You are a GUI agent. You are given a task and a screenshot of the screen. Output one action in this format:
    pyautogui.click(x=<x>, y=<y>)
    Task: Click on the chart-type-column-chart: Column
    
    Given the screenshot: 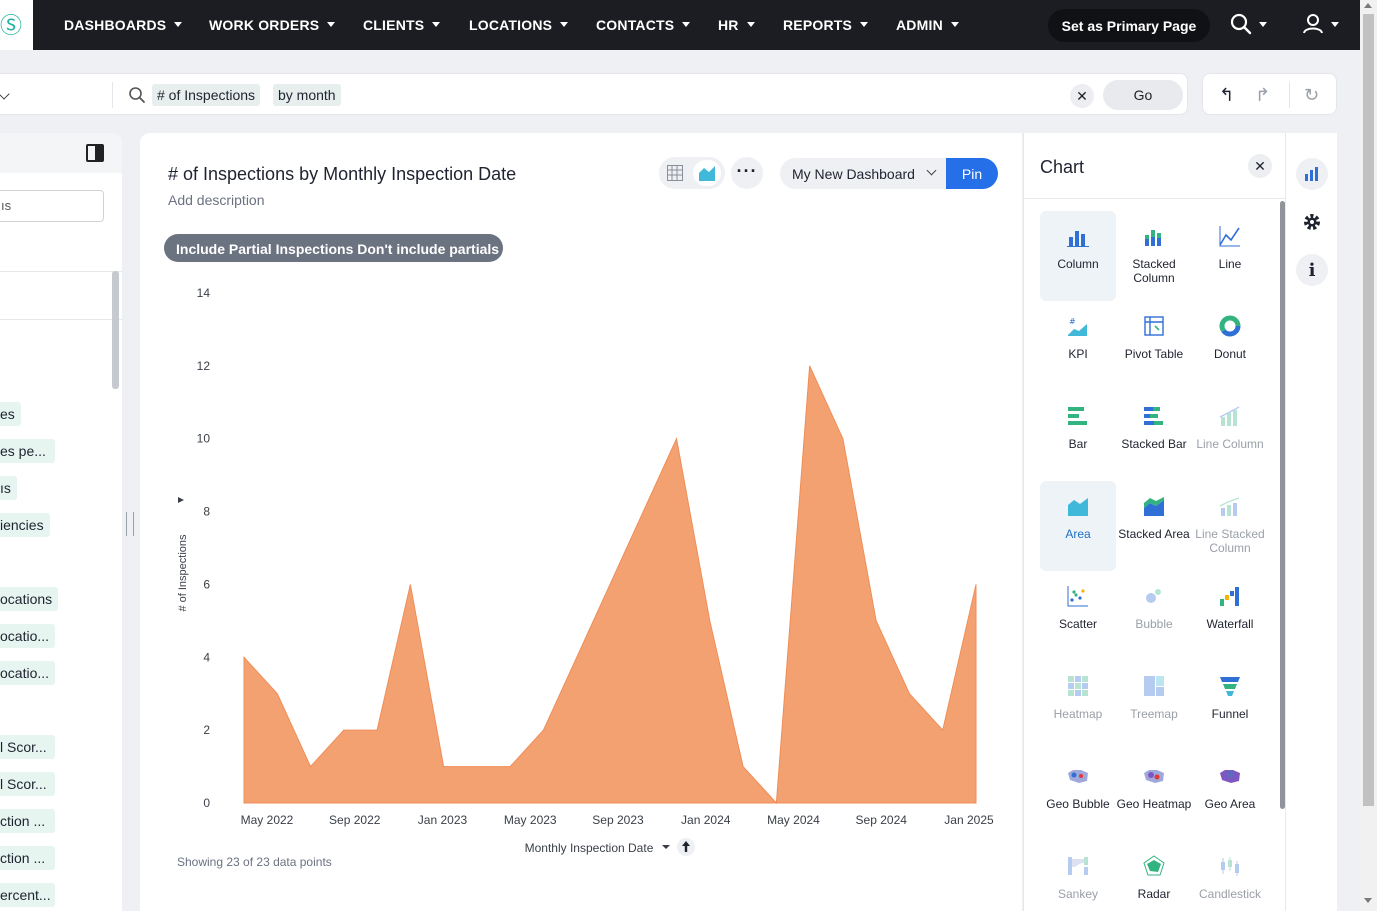 What is the action you would take?
    pyautogui.click(x=1078, y=256)
    